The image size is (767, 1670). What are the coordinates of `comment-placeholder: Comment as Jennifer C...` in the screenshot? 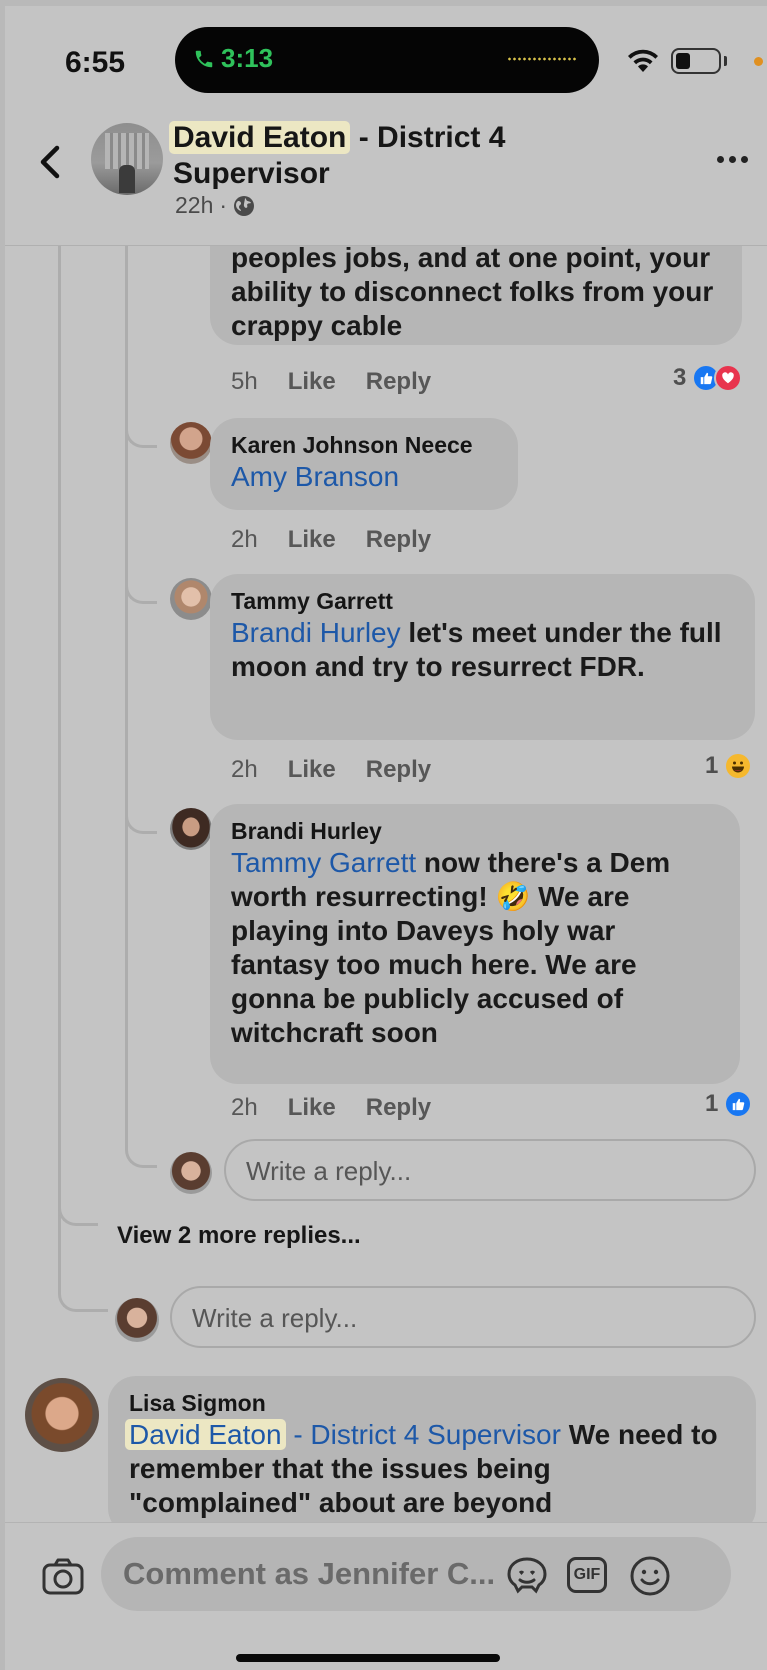 It's located at (309, 1573).